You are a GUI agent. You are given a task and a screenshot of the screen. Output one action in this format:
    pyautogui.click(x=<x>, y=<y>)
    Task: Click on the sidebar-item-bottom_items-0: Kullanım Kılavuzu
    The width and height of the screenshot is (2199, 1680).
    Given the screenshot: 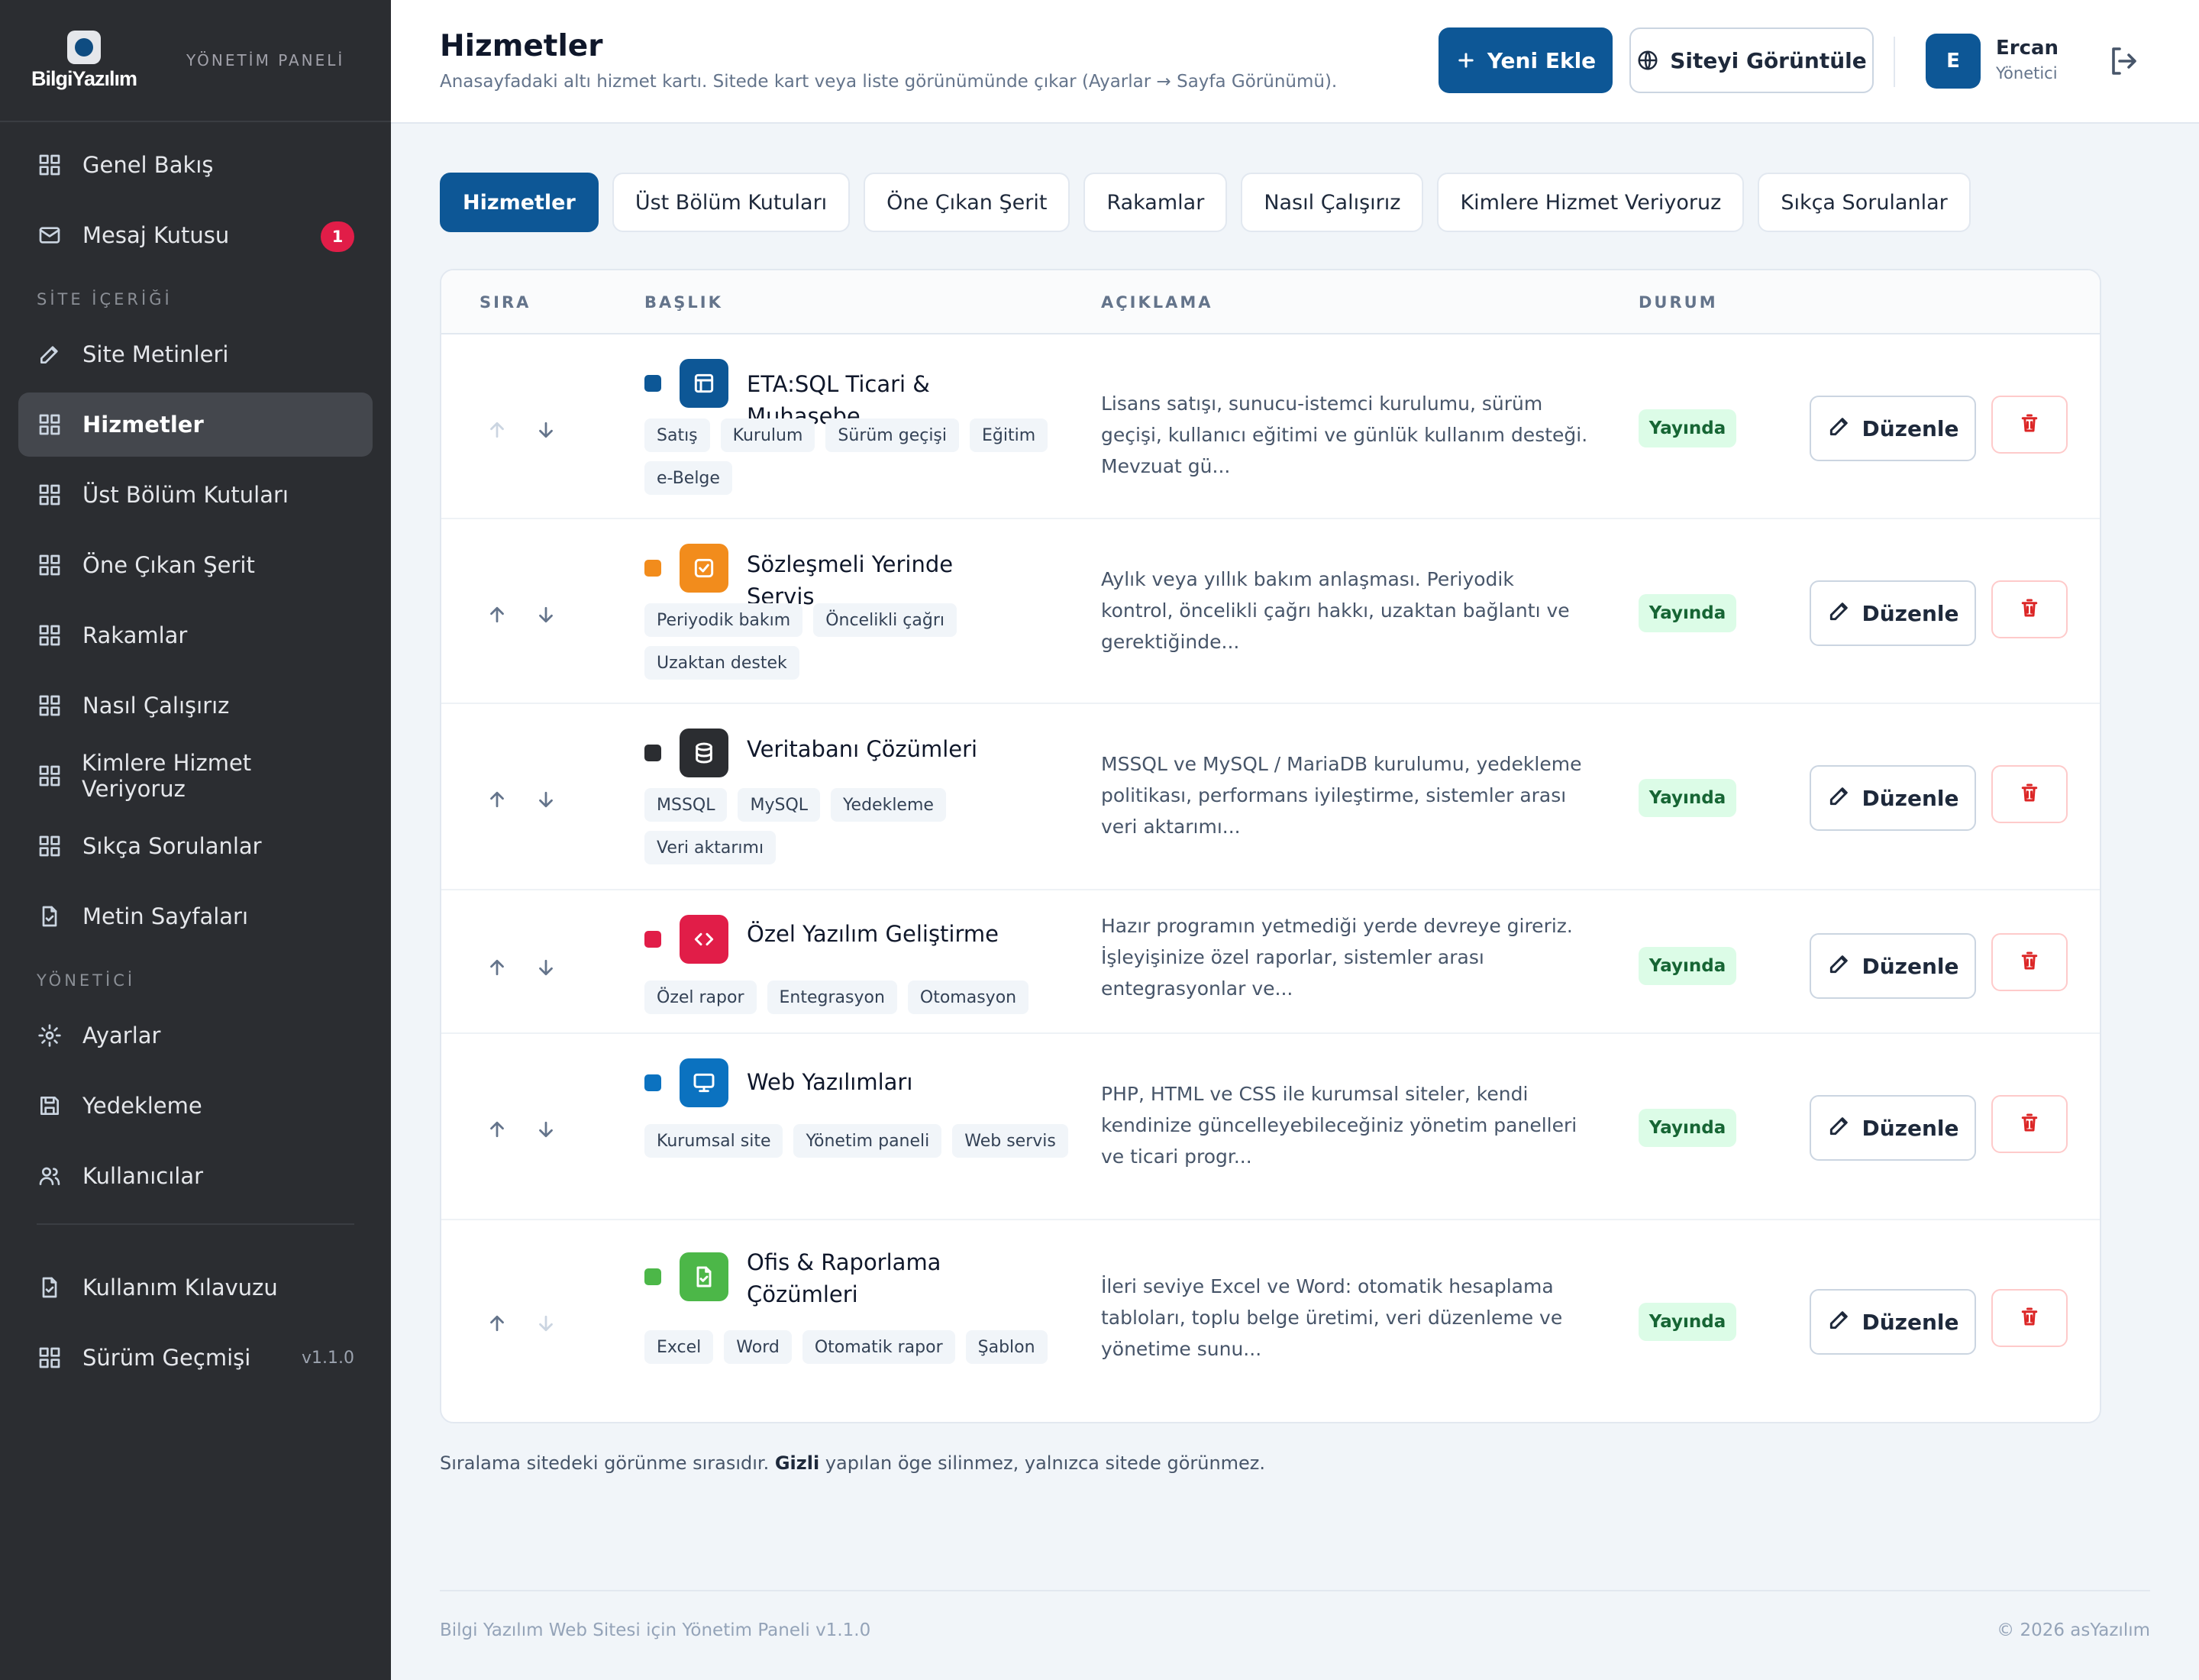 What is the action you would take?
    pyautogui.click(x=196, y=1287)
    